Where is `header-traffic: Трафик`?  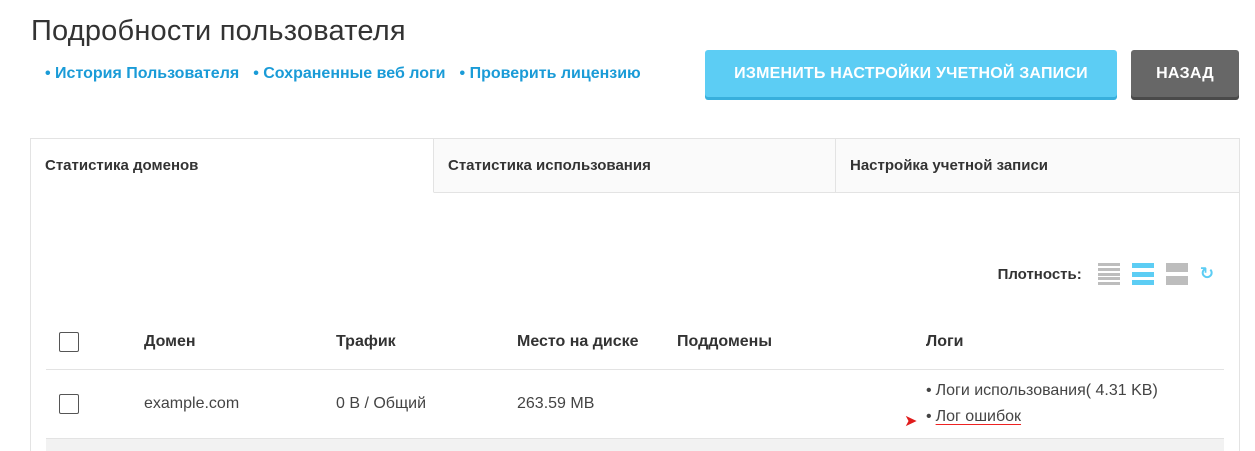 header-traffic: Трафик is located at coordinates (426, 342).